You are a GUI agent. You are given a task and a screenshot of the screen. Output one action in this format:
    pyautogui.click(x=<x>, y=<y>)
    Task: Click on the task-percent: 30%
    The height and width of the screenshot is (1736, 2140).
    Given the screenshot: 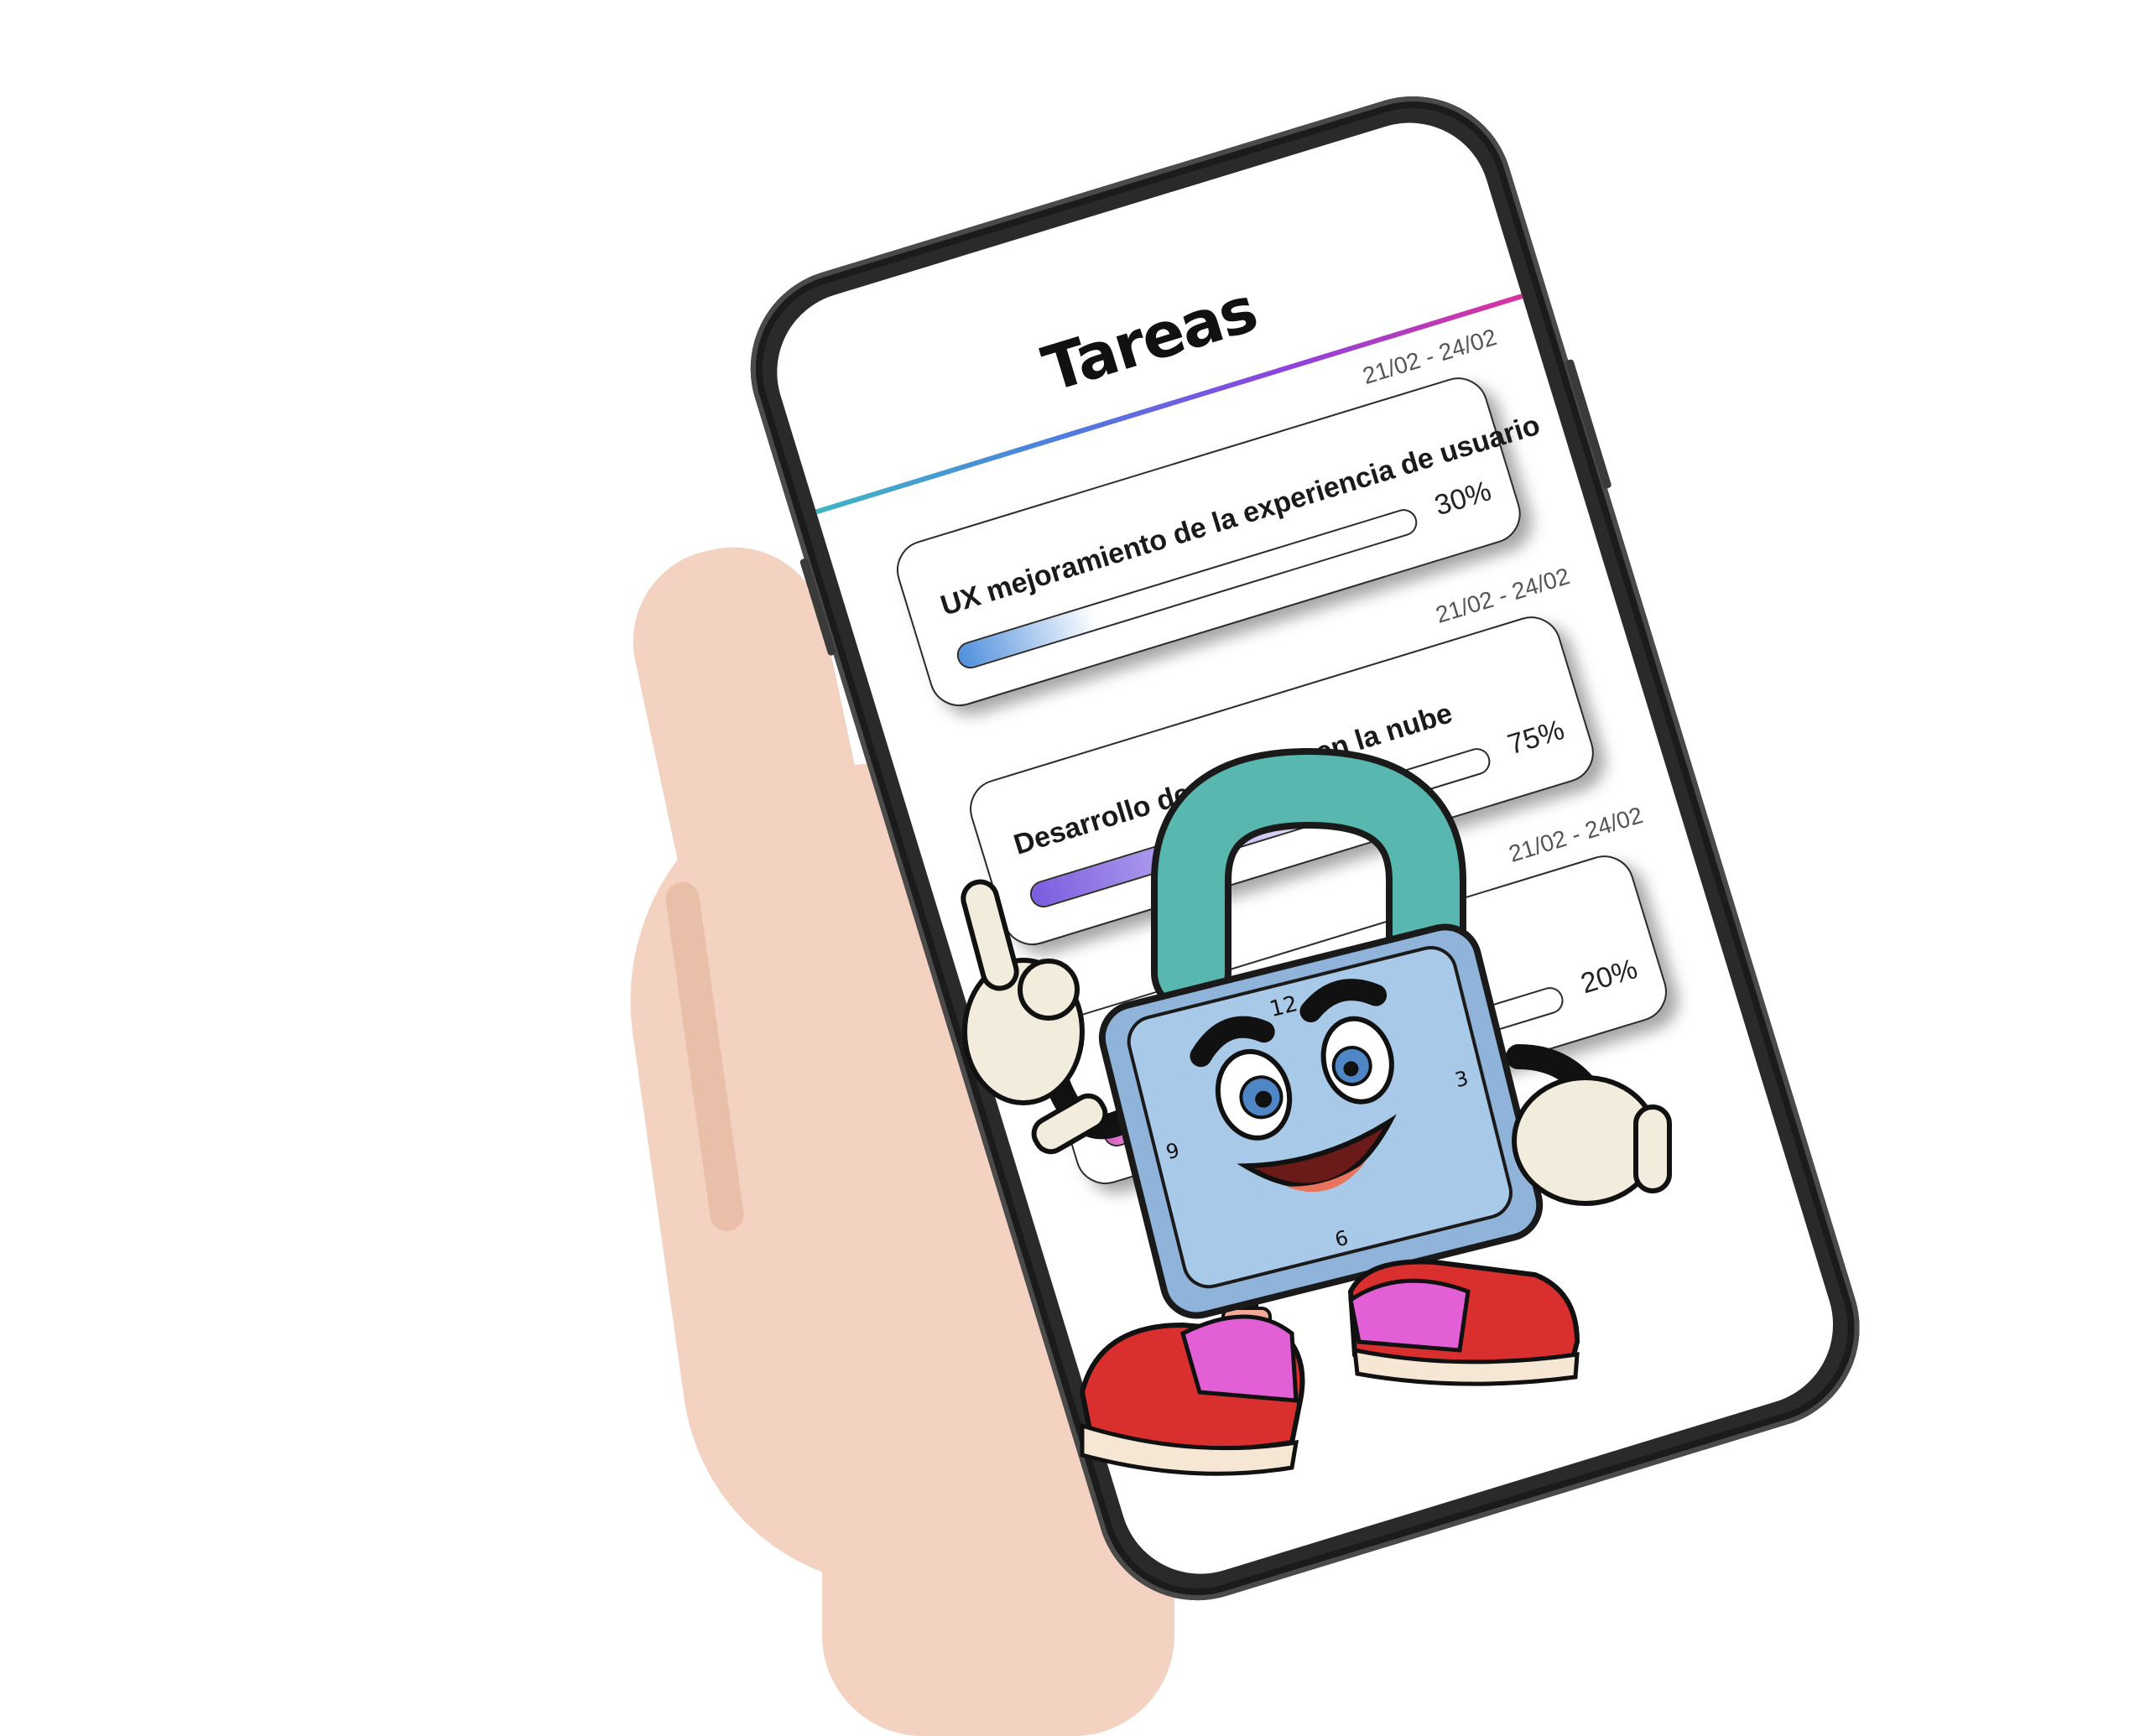 What is the action you would take?
    pyautogui.click(x=1462, y=498)
    